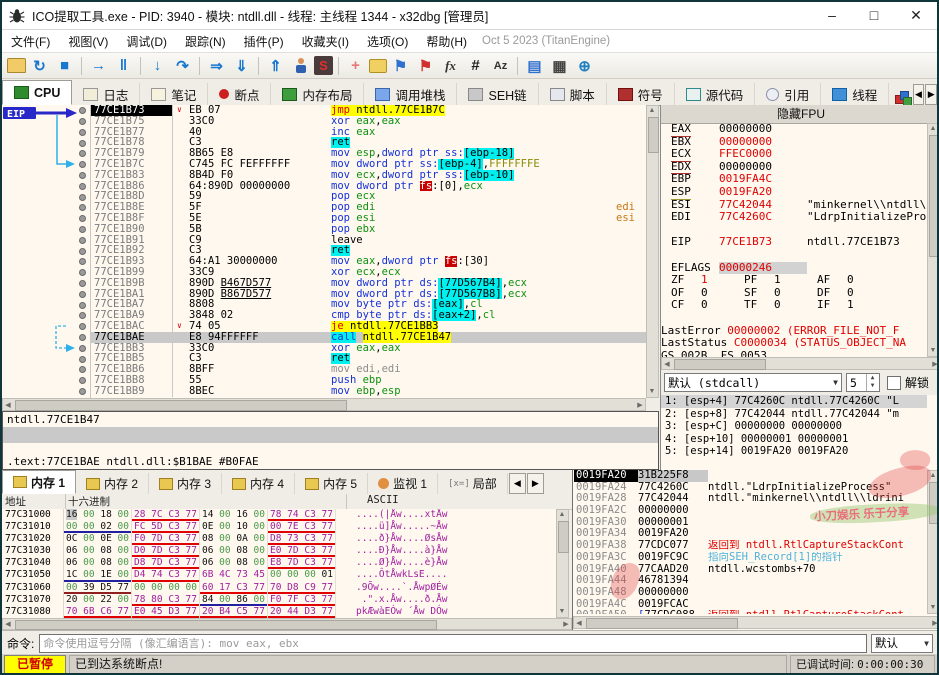  What do you see at coordinates (750, 604) in the screenshot?
I see `stack-row: 0019FA4C 0019FCAC` at bounding box center [750, 604].